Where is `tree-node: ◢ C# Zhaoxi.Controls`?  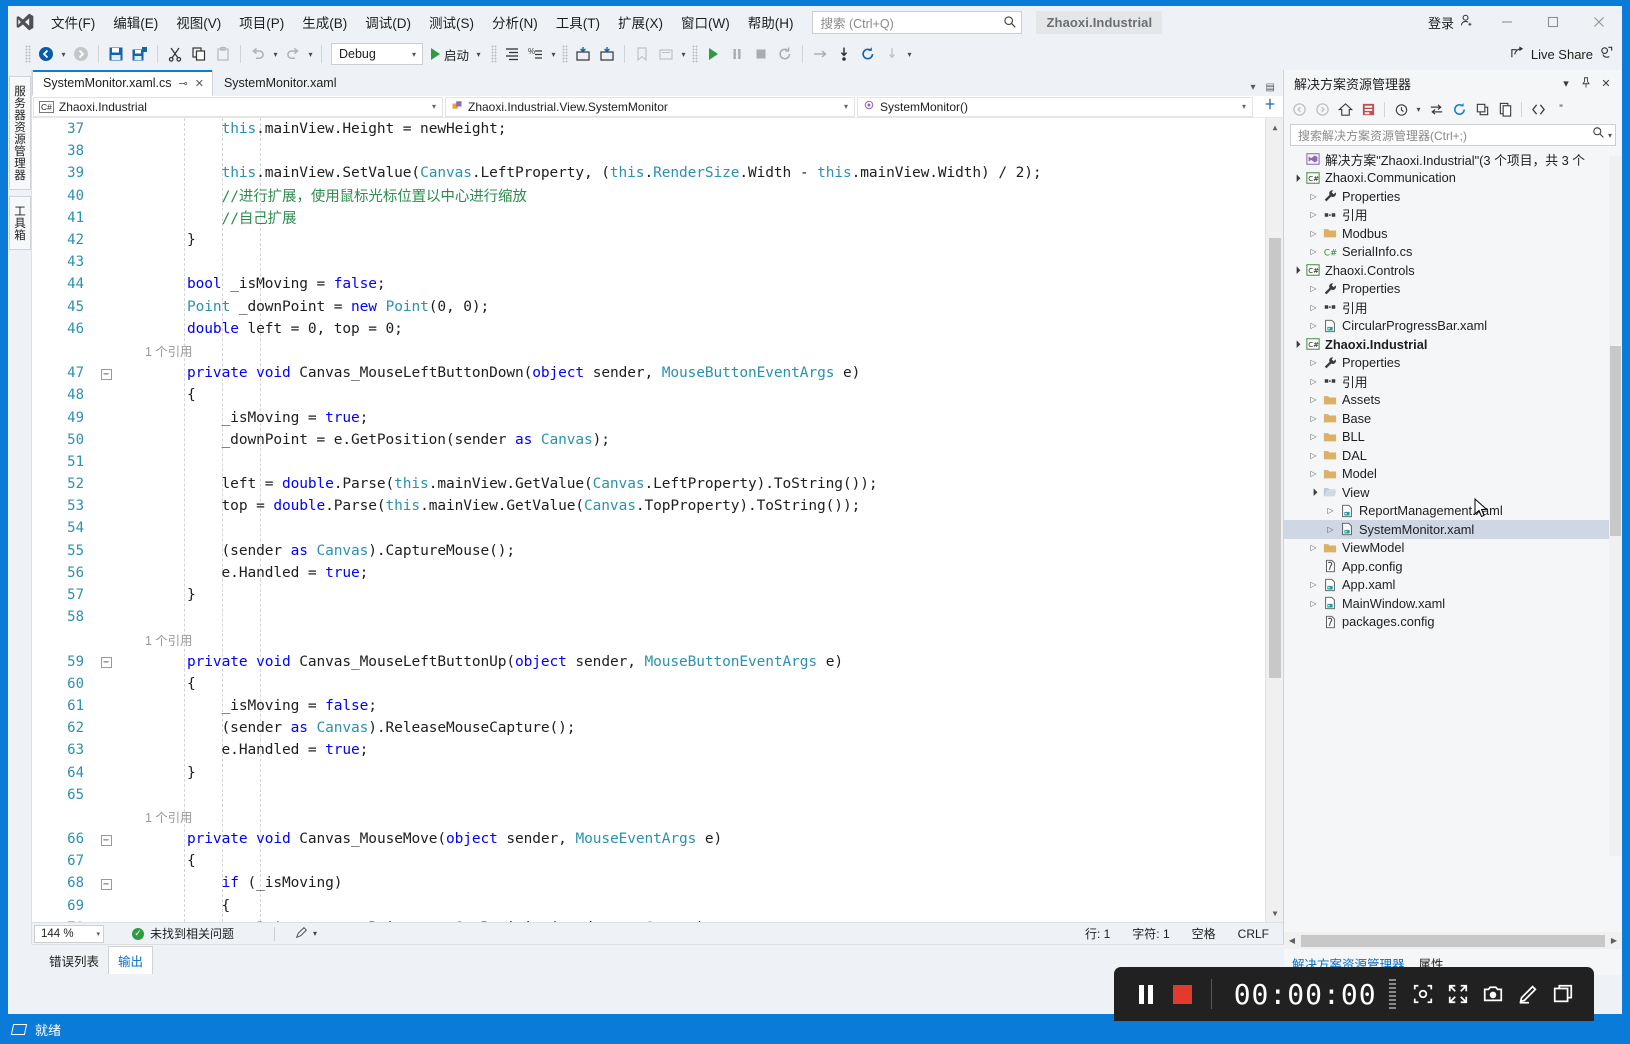 tree-node: ◢ C# Zhaoxi.Controls is located at coordinates (1453, 270).